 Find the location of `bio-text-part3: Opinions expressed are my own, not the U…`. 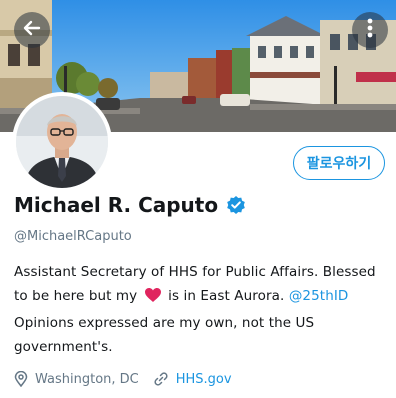

bio-text-part3: Opinions expressed are my own, not the U… is located at coordinates (164, 335).